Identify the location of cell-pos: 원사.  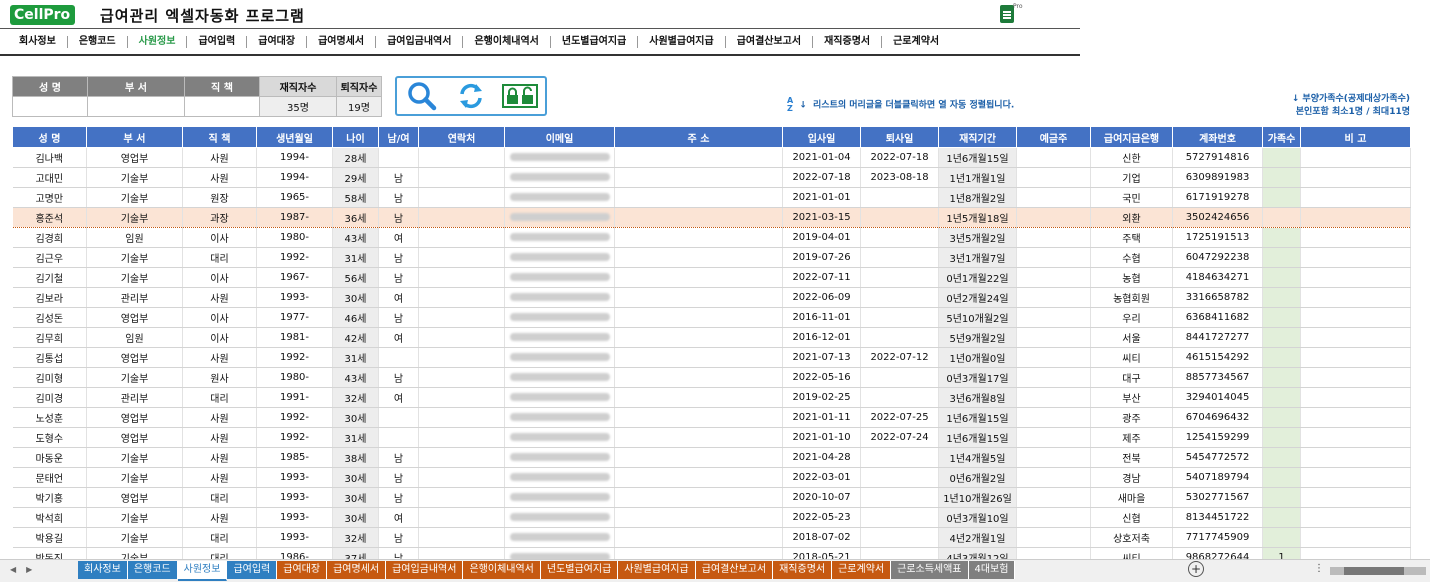
(219, 377).